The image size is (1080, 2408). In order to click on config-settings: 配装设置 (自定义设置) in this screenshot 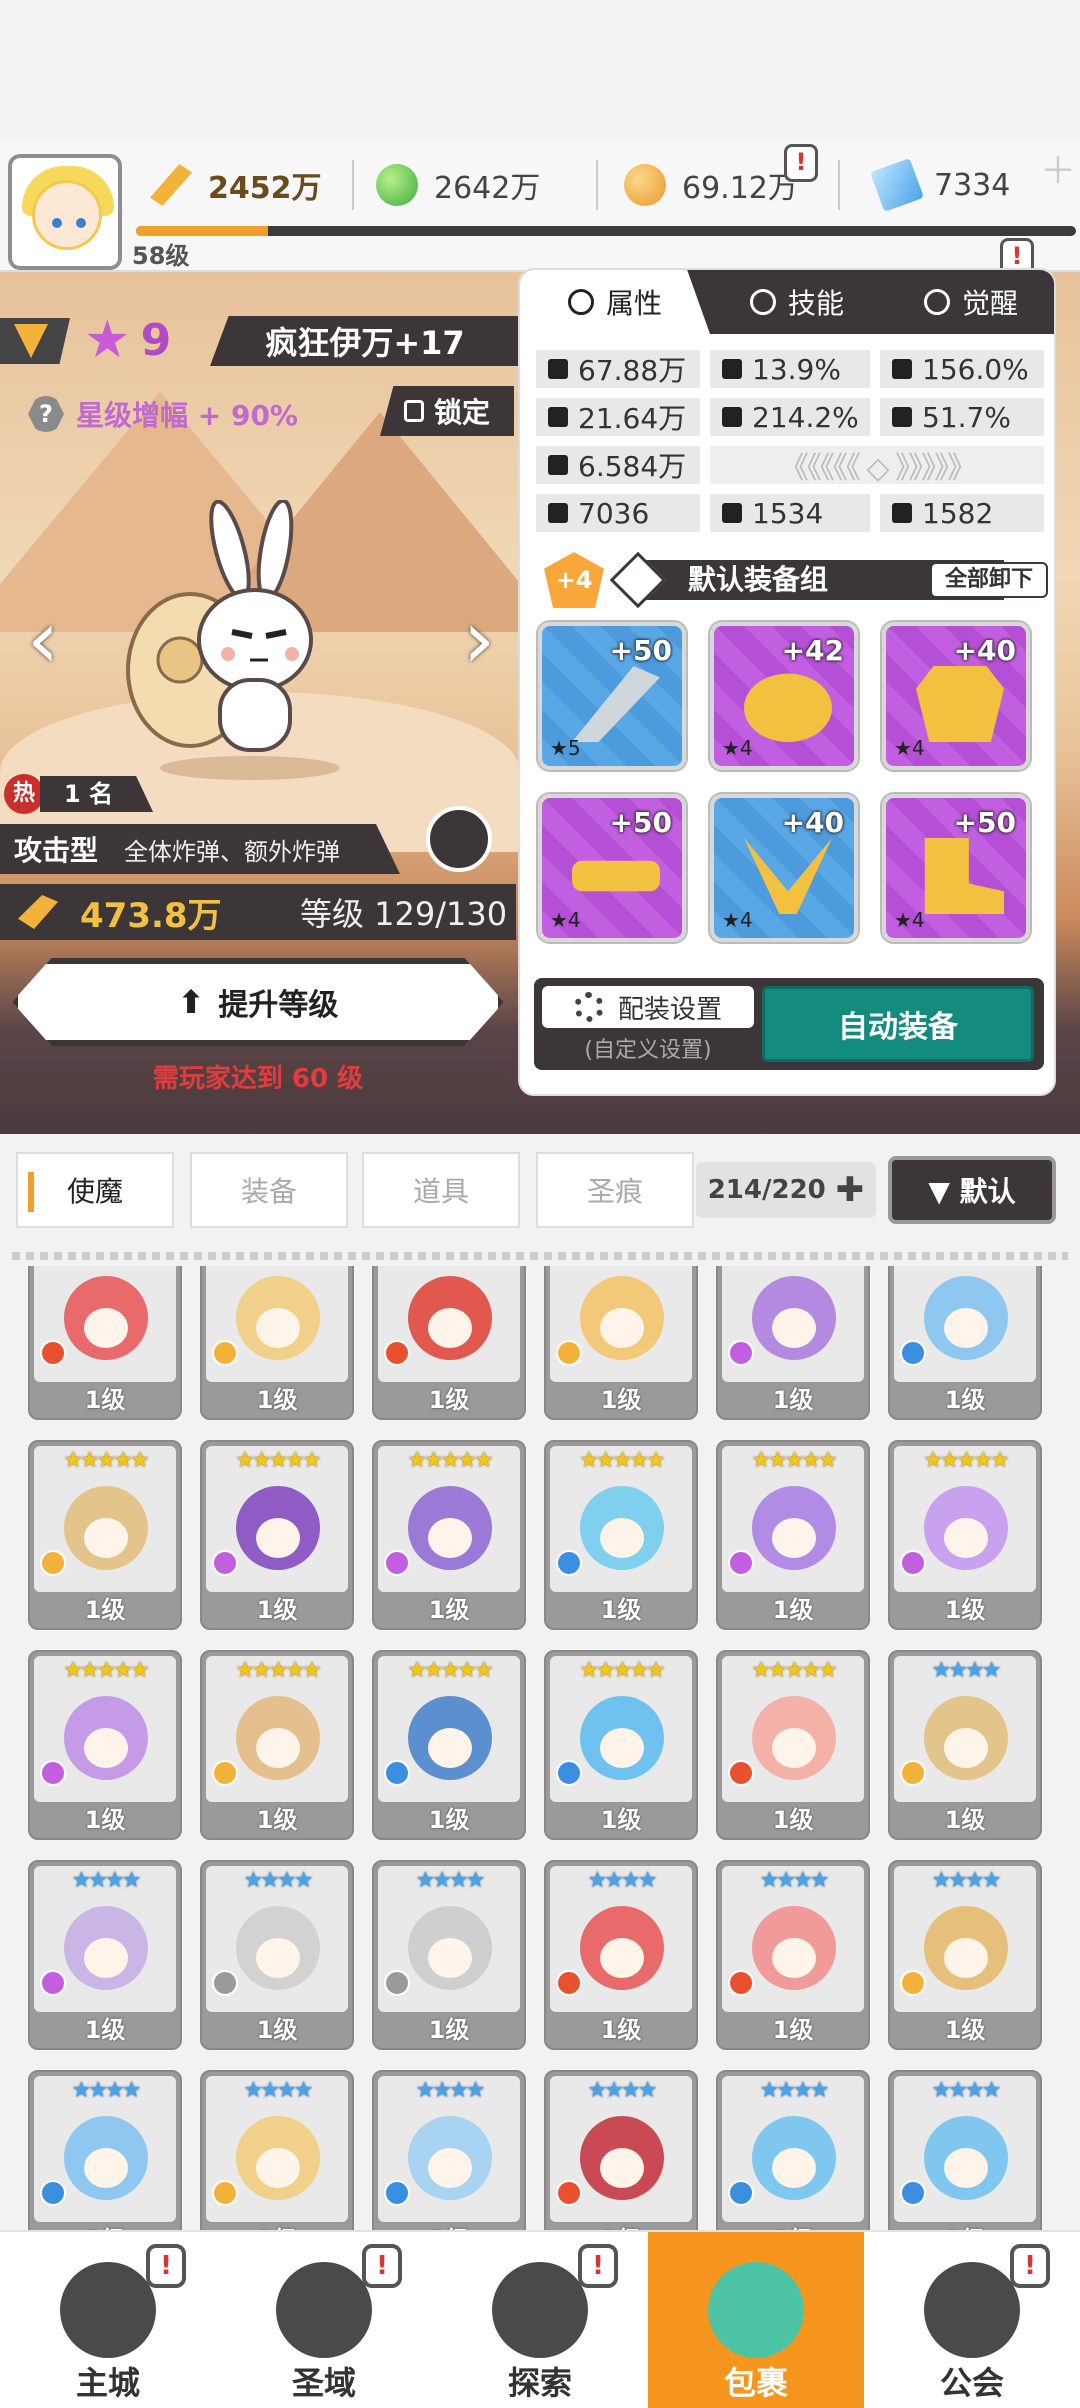, I will do `click(648, 1024)`.